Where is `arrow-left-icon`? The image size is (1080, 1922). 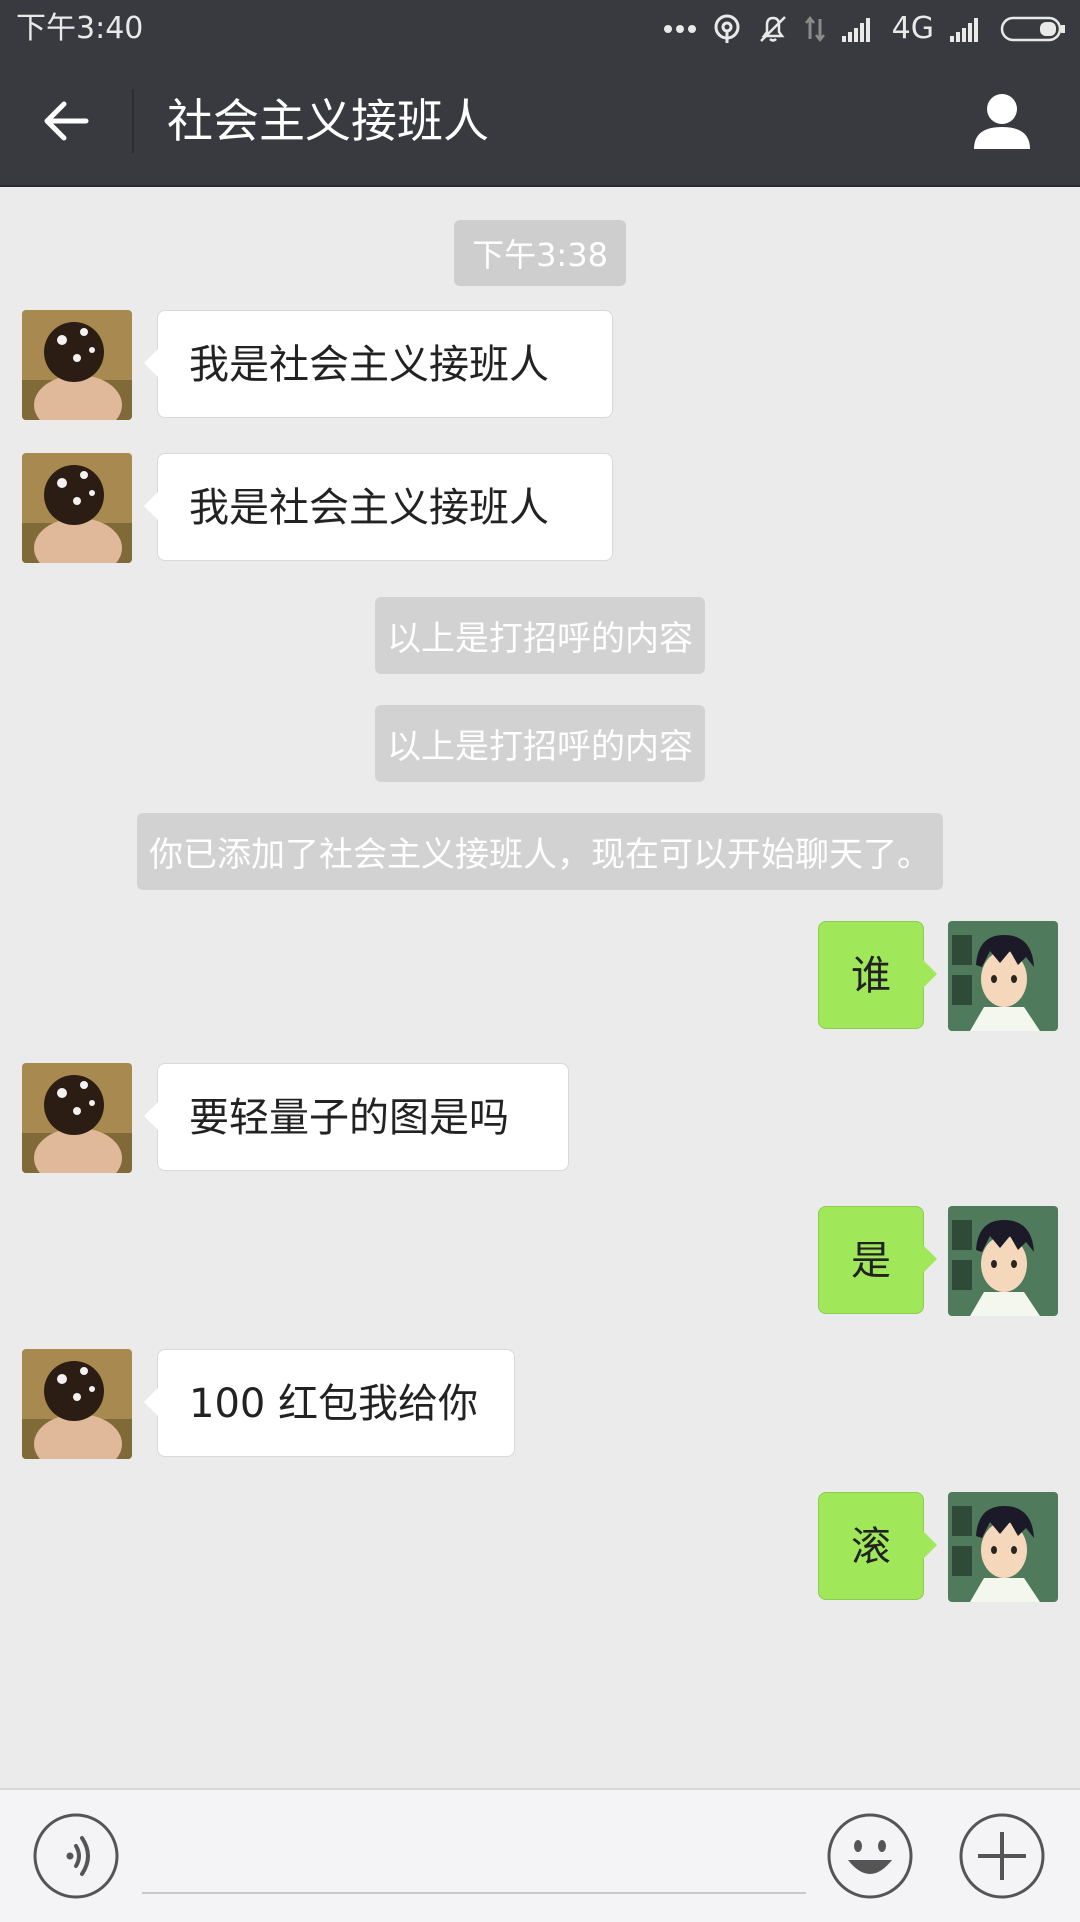
arrow-left-icon is located at coordinates (66, 121).